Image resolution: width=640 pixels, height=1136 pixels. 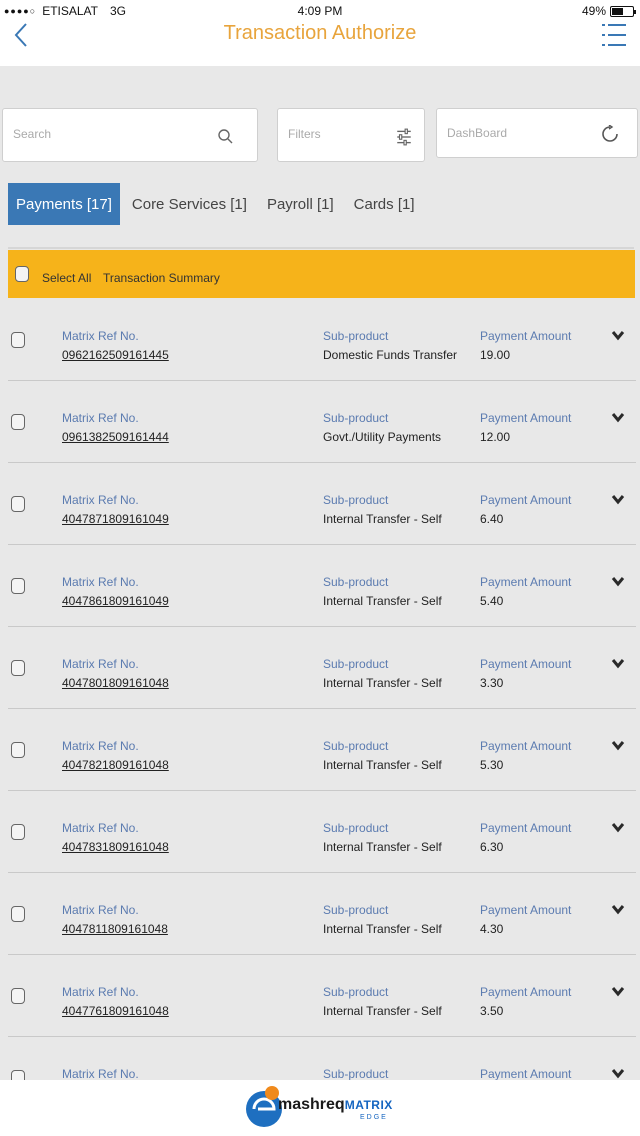 What do you see at coordinates (384, 204) in the screenshot?
I see `tab-cards: Cards [1]` at bounding box center [384, 204].